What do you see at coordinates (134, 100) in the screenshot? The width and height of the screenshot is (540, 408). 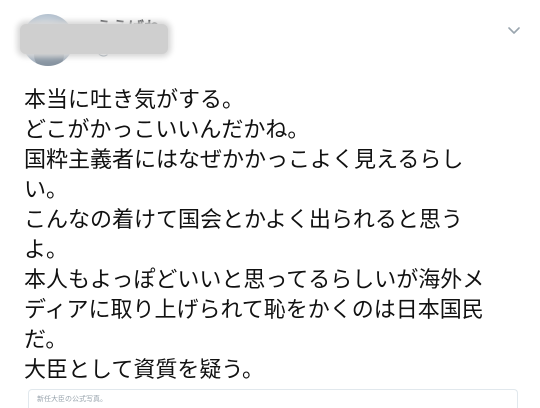 I see `tweet-text-line: 本当に吐き気がする。` at bounding box center [134, 100].